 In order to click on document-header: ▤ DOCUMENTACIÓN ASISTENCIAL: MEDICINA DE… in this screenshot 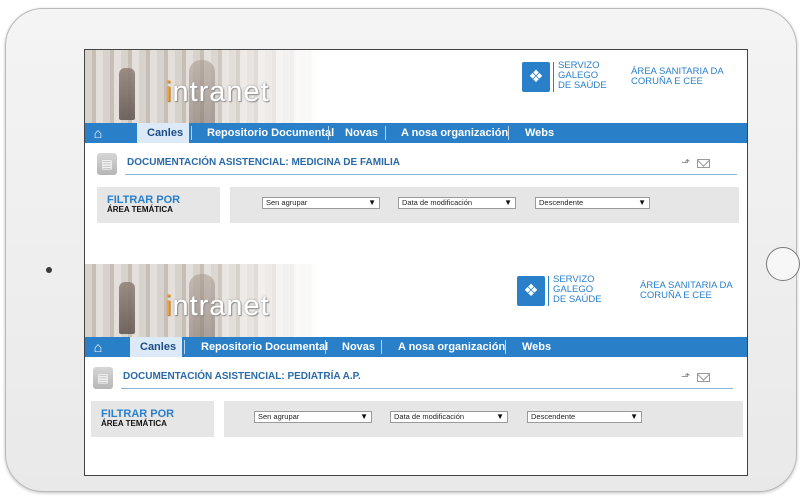, I will do `click(417, 164)`.